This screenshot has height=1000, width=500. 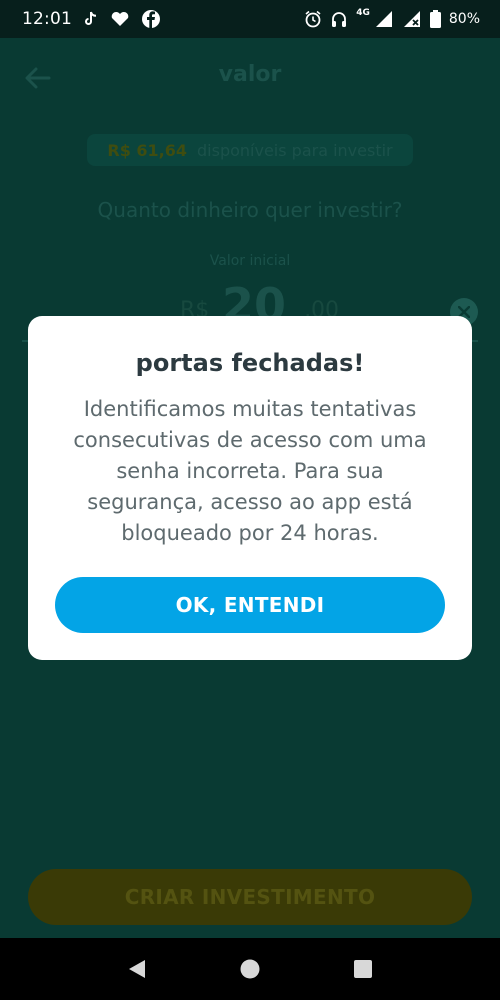 I want to click on nav-recents-button, so click(x=363, y=969).